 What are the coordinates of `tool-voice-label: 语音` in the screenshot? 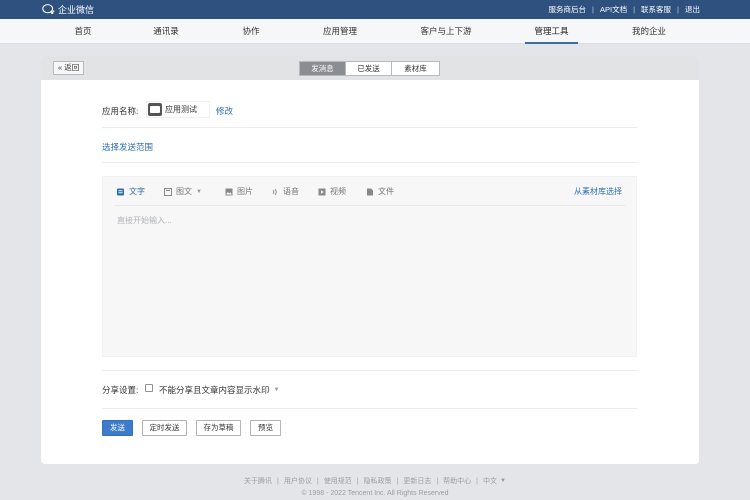 It's located at (291, 191).